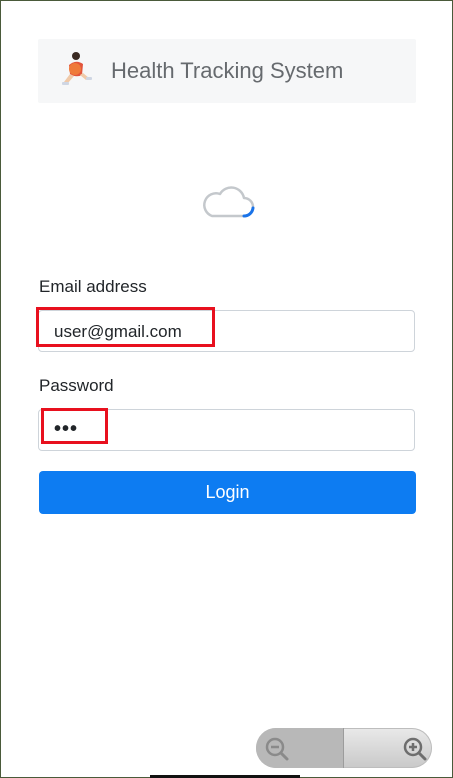 Image resolution: width=453 pixels, height=778 pixels. What do you see at coordinates (76, 385) in the screenshot?
I see `password-label: Password` at bounding box center [76, 385].